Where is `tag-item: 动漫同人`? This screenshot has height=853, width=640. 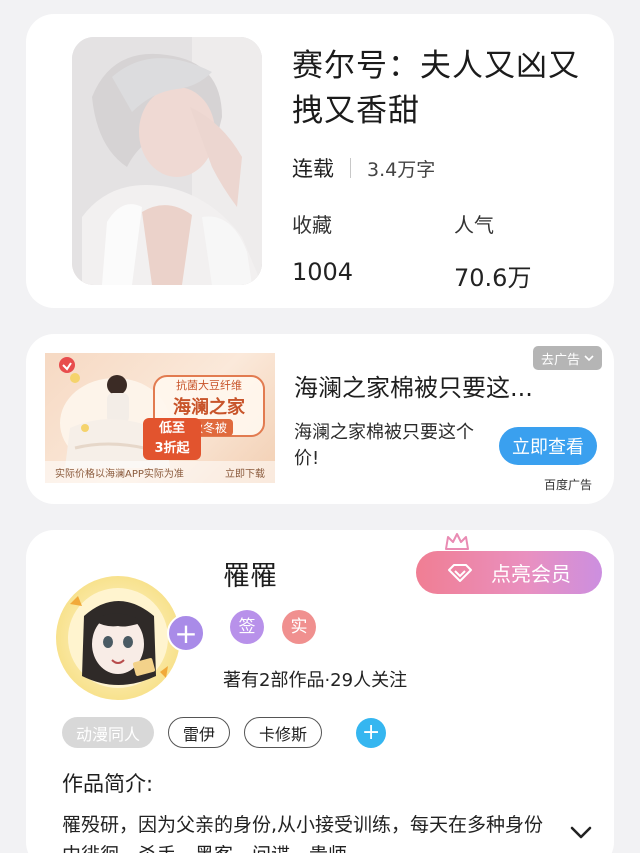
tag-item: 动漫同人 is located at coordinates (108, 732).